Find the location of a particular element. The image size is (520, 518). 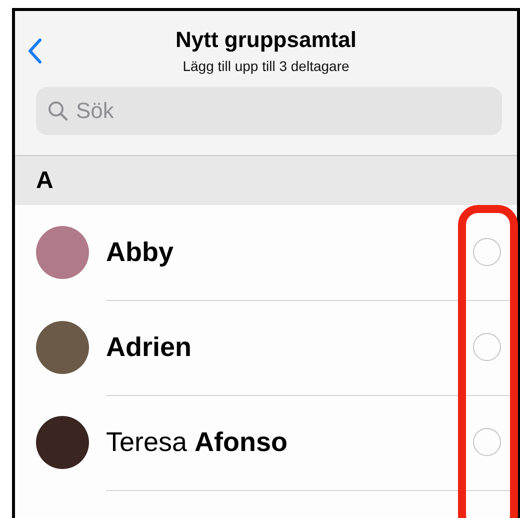

screen-title: Nytt gruppsamtal is located at coordinates (266, 40).